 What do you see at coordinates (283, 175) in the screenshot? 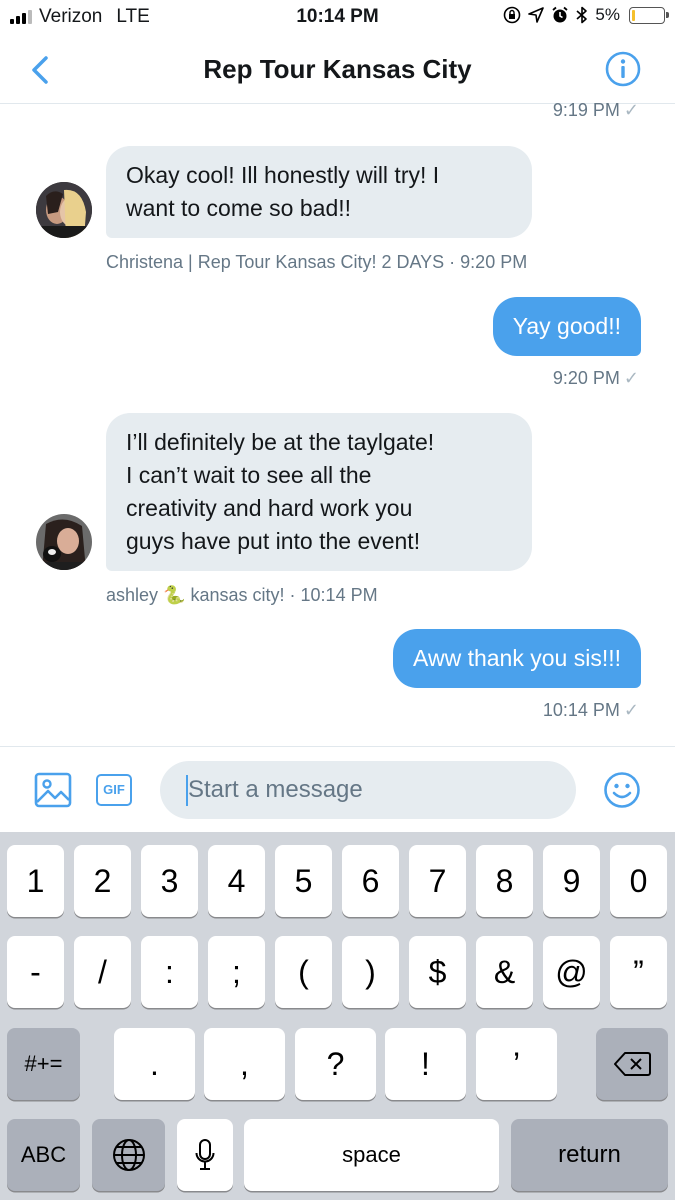
I see `message-line: Okay cool! Ill honestly will try! I` at bounding box center [283, 175].